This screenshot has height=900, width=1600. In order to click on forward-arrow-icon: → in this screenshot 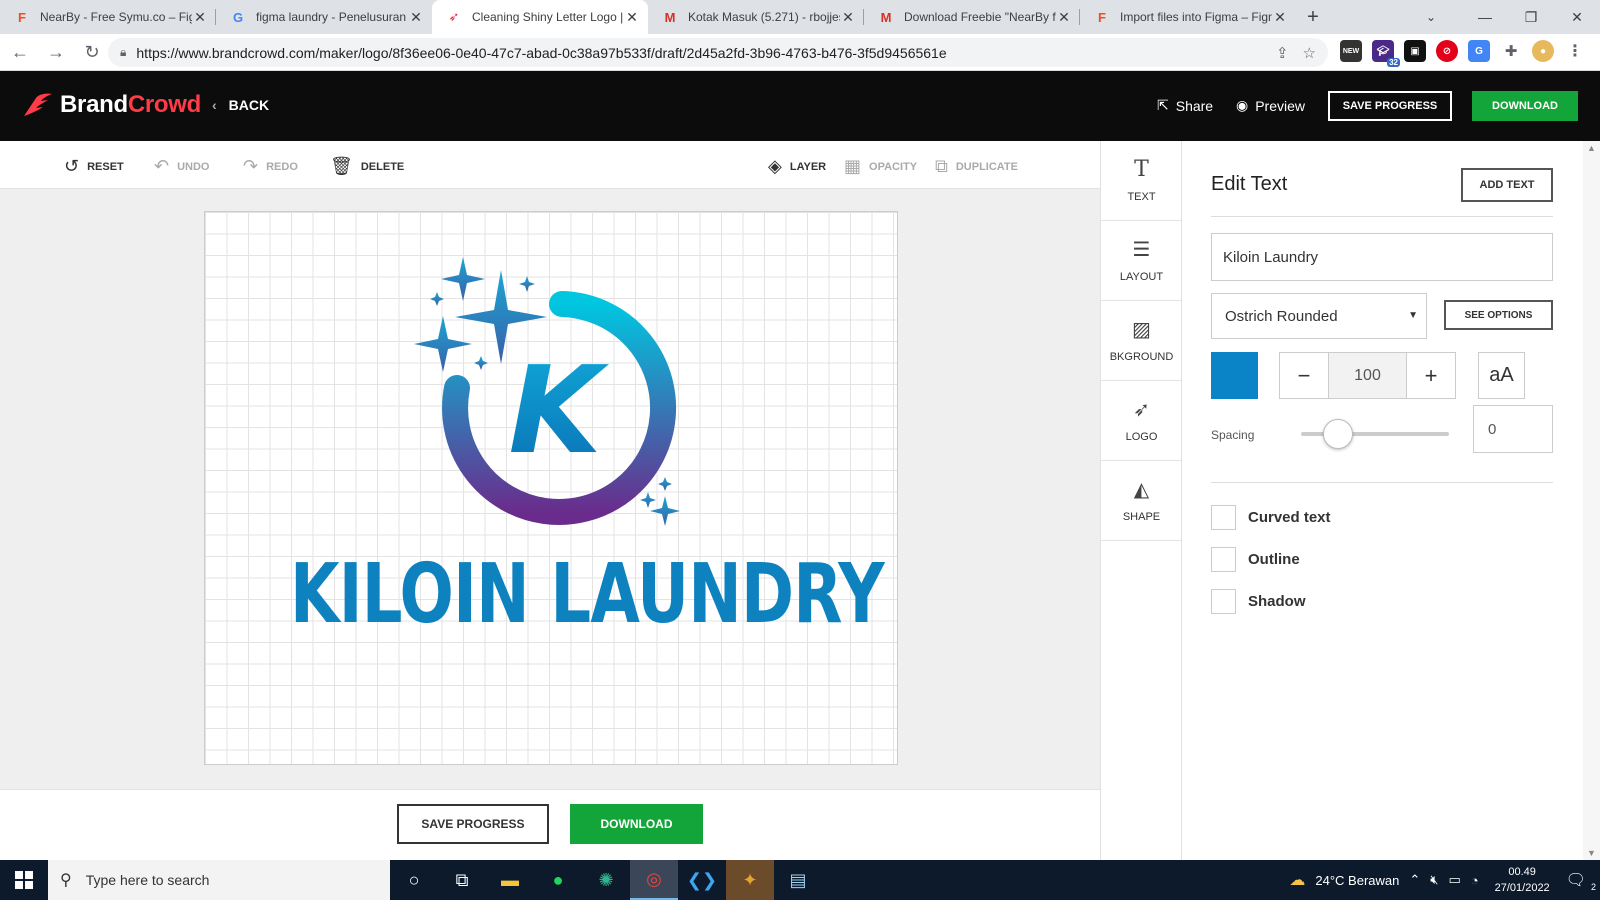, I will do `click(56, 52)`.